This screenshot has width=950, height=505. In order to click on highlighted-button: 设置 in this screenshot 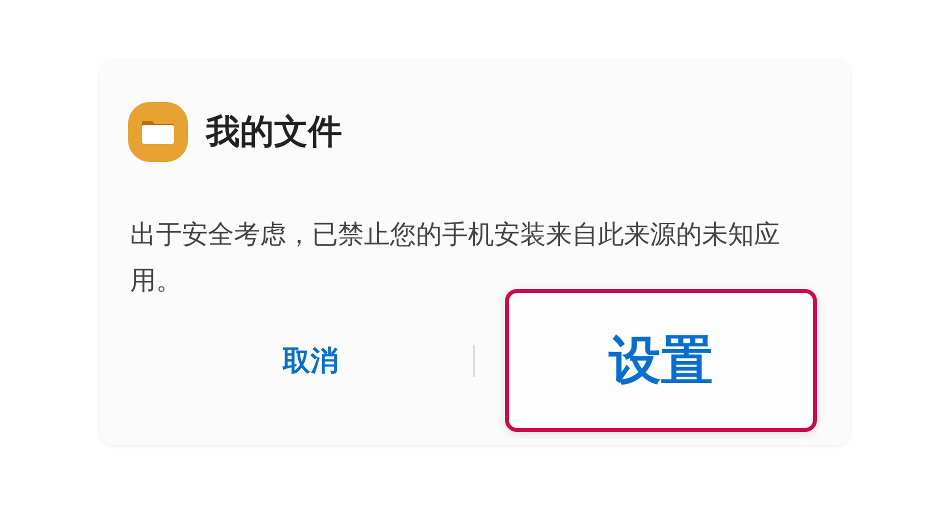, I will do `click(661, 360)`.